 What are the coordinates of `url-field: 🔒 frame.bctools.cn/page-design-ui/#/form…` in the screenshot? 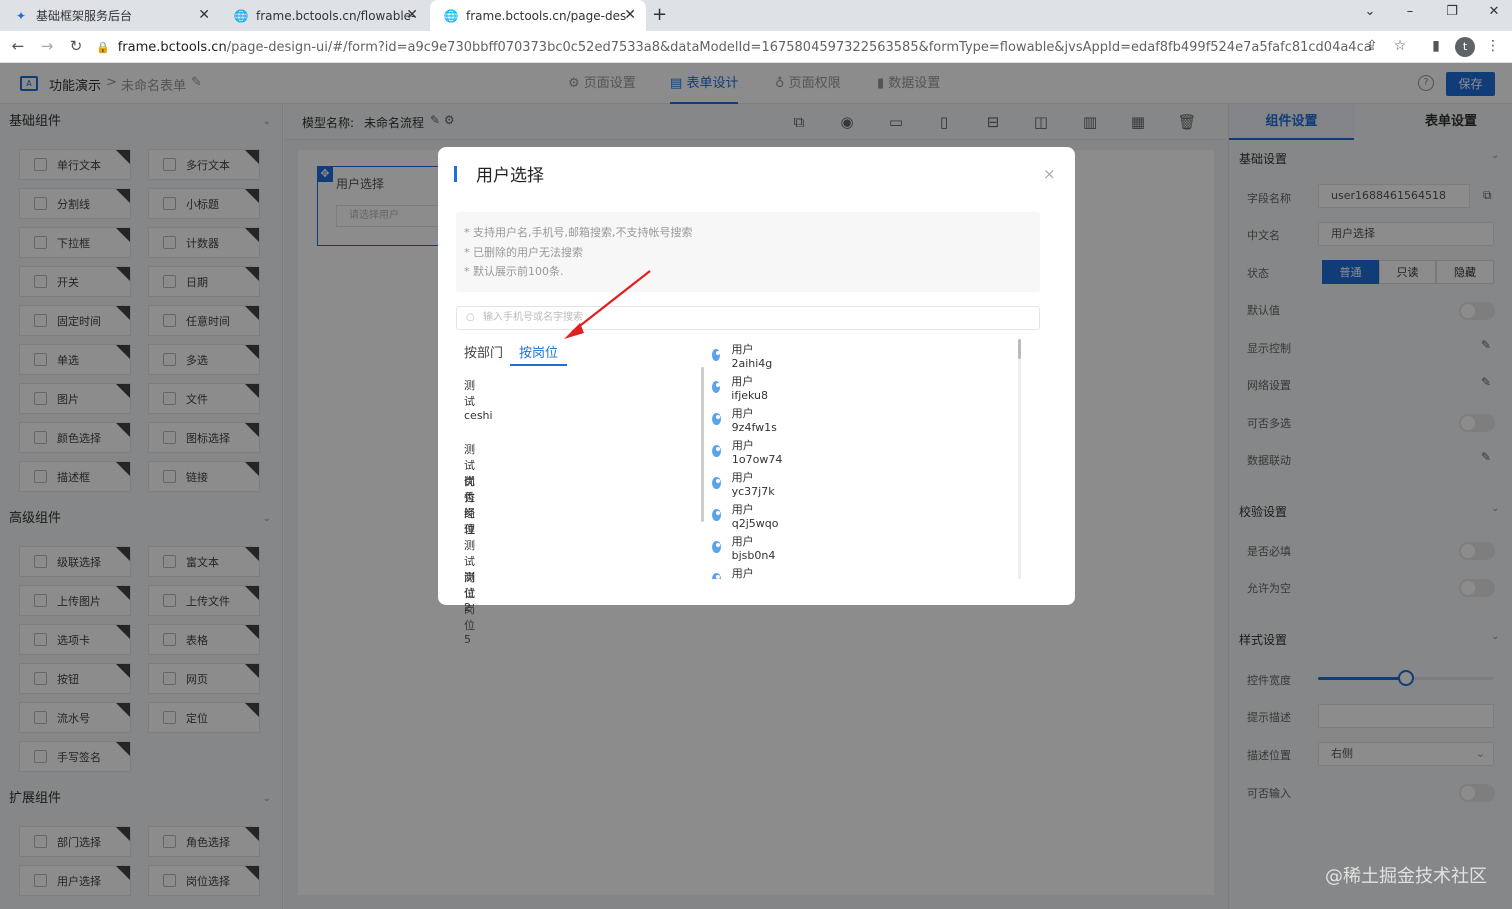 It's located at (756, 47).